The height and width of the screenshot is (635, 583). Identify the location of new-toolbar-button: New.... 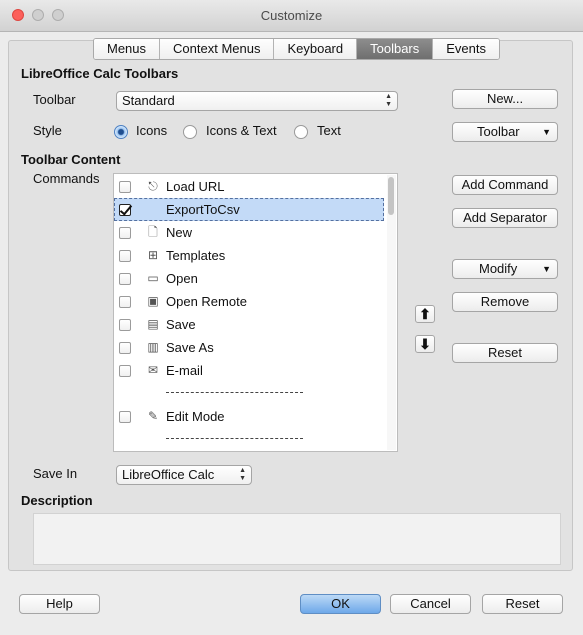
(505, 99).